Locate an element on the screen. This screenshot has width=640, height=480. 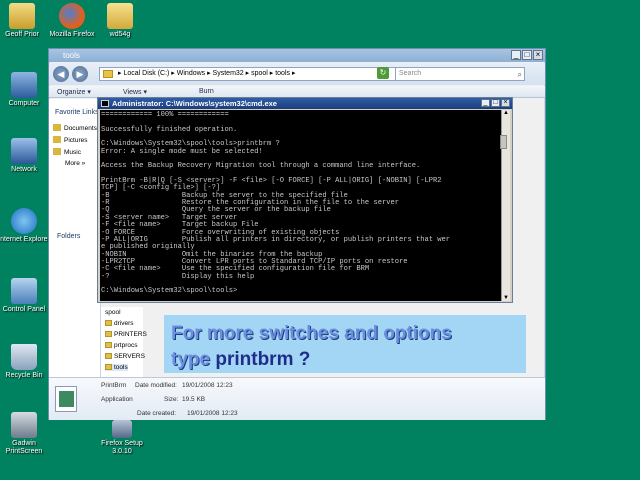
folders-title: Folders is located at coordinates (68, 236).